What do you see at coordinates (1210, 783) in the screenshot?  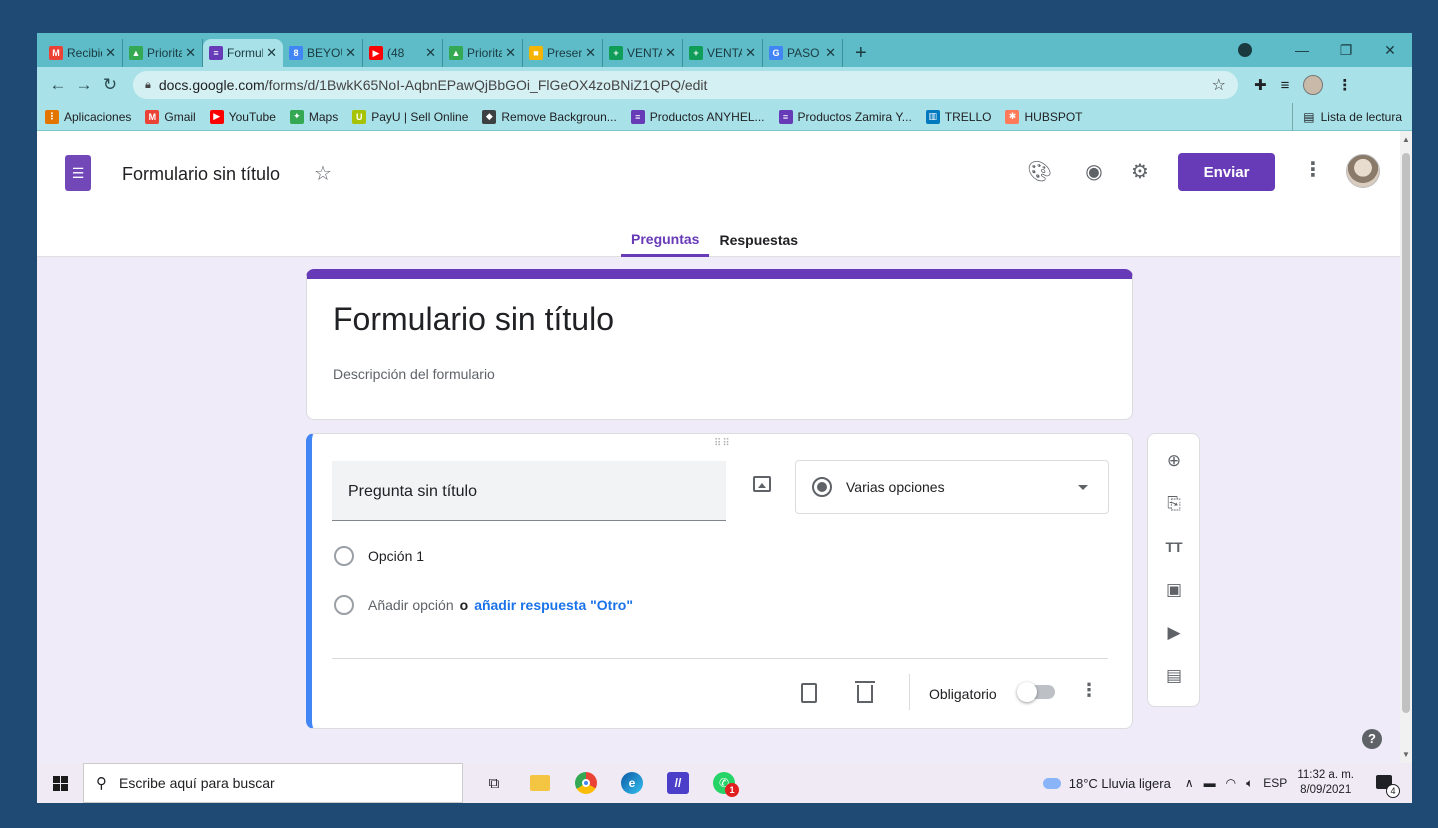 I see `battery-icon: ▬` at bounding box center [1210, 783].